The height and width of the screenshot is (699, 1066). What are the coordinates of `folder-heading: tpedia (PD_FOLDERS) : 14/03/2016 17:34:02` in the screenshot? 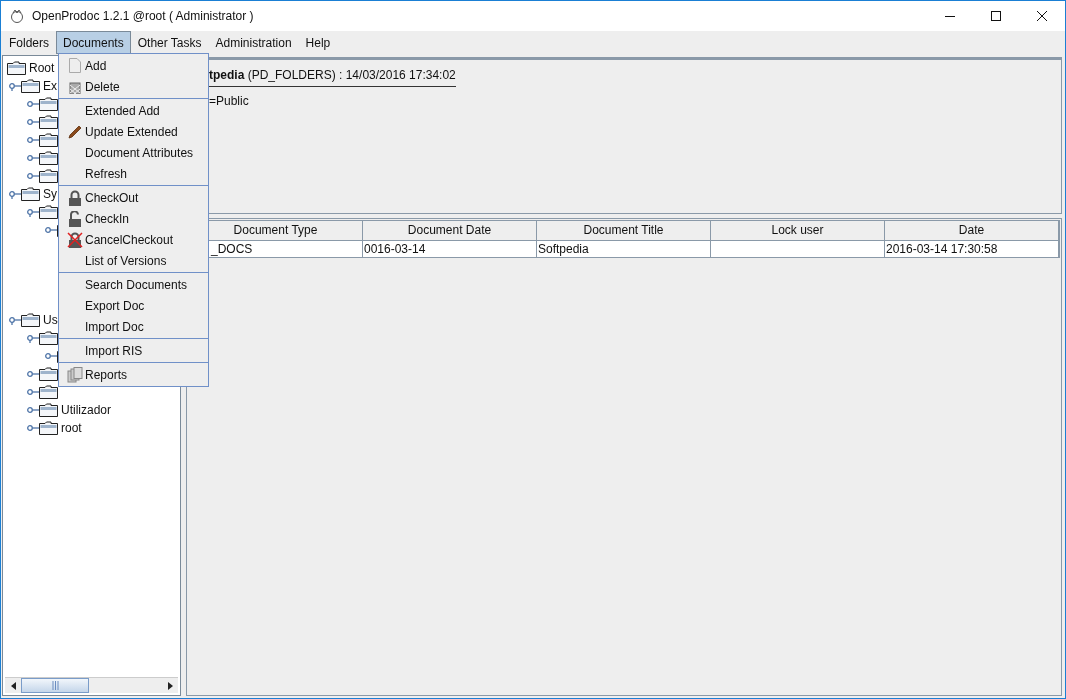 It's located at (332, 75).